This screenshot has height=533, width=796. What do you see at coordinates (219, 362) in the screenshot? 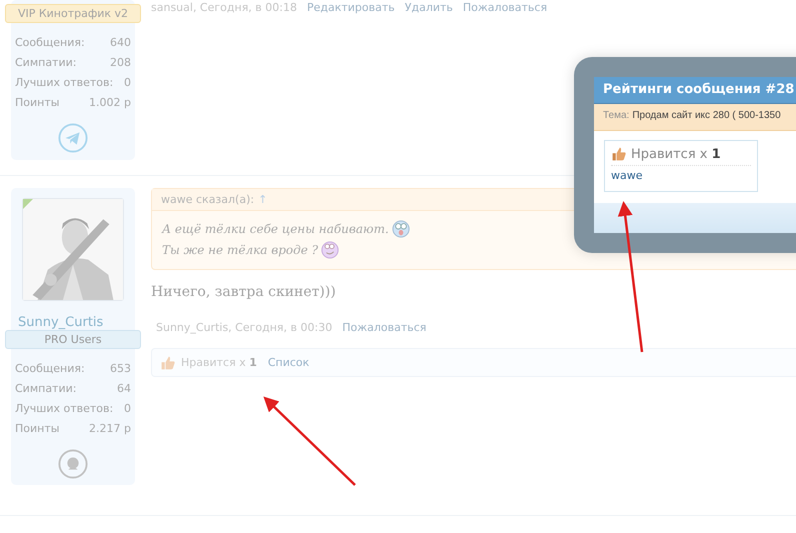
I see `likes-count: Нравится x 1` at bounding box center [219, 362].